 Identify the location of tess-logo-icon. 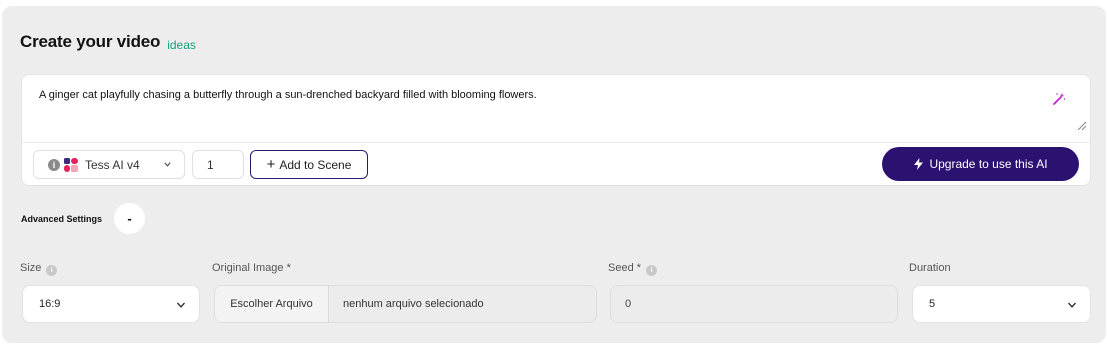
(71, 164).